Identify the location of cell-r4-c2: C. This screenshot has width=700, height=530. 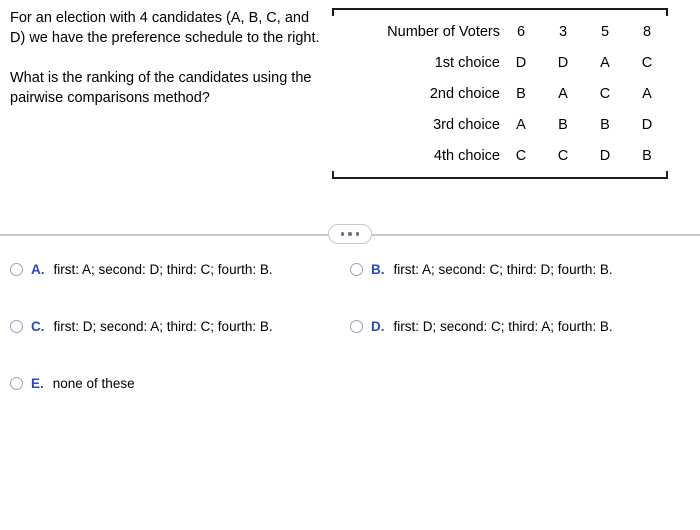
(563, 155).